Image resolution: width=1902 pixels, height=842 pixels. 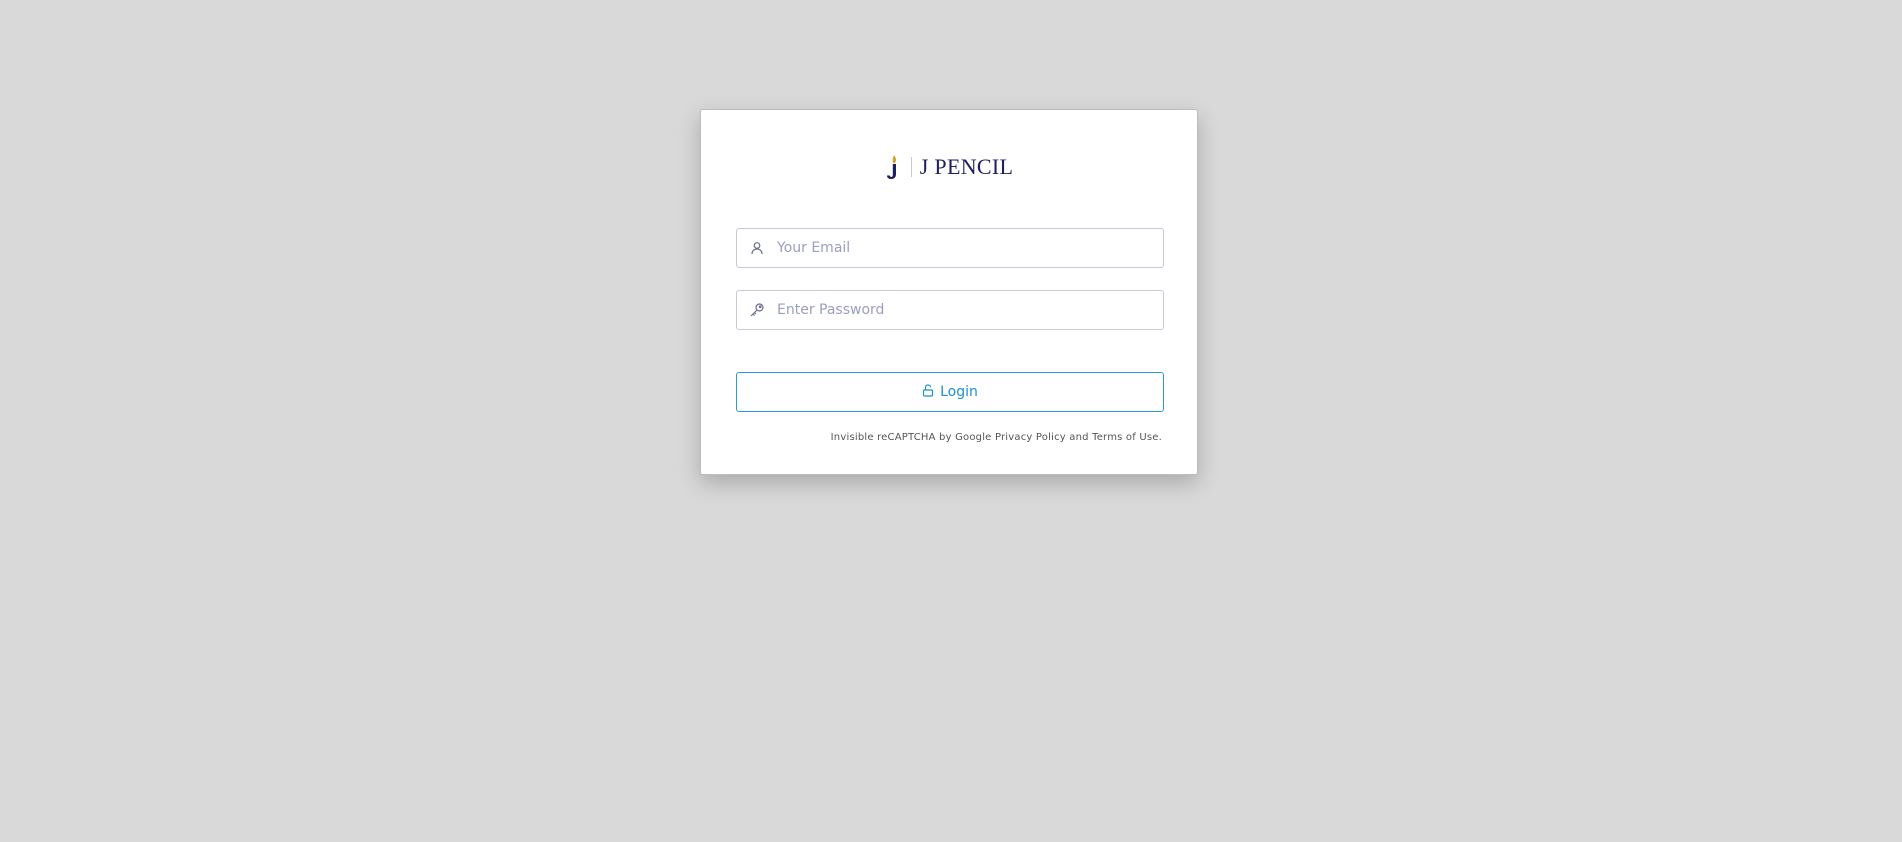 I want to click on email-field, so click(x=950, y=248).